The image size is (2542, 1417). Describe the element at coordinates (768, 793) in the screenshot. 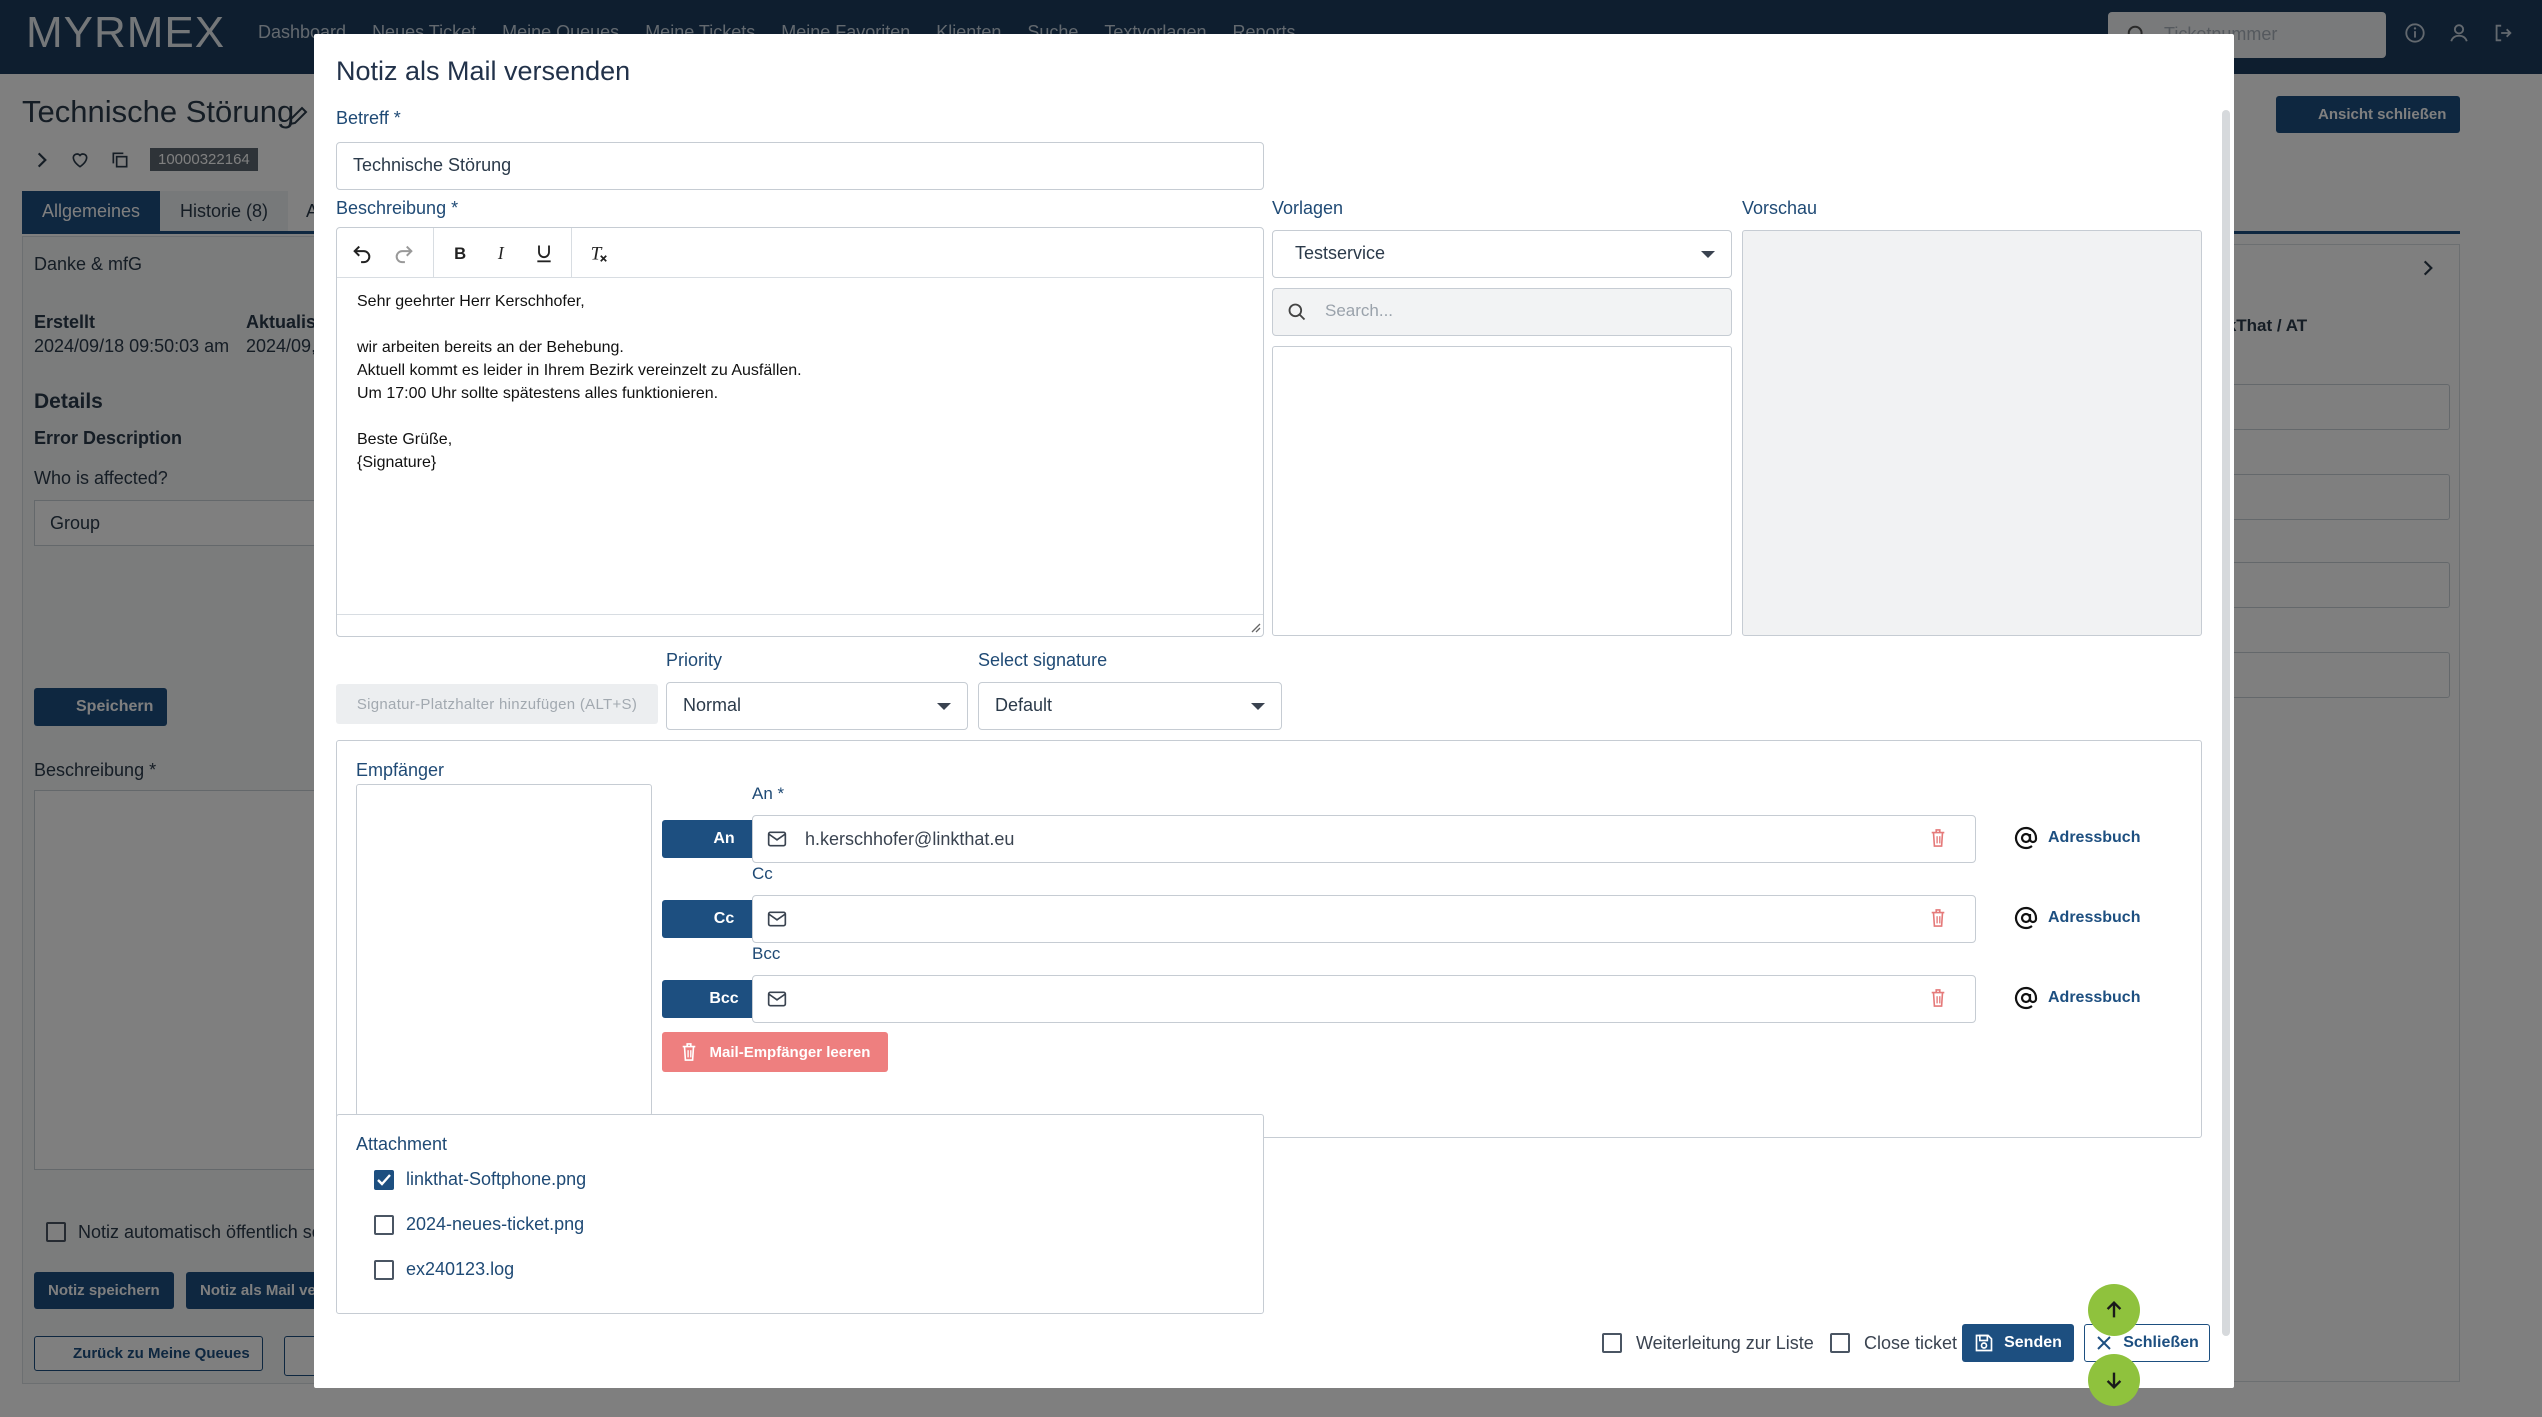

I see `to-label: An *` at that location.